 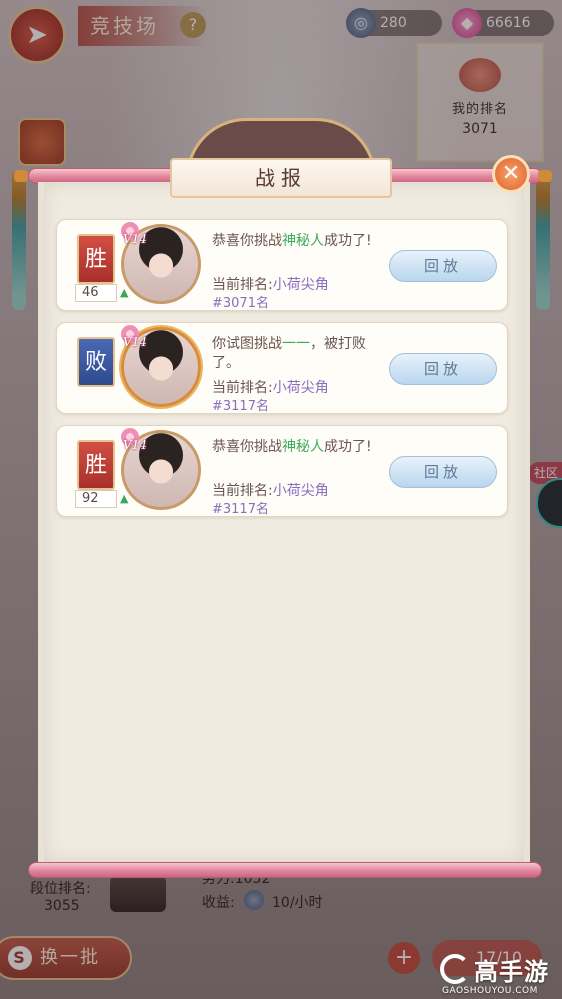 What do you see at coordinates (101, 499) in the screenshot?
I see `score-box: 92 ▲` at bounding box center [101, 499].